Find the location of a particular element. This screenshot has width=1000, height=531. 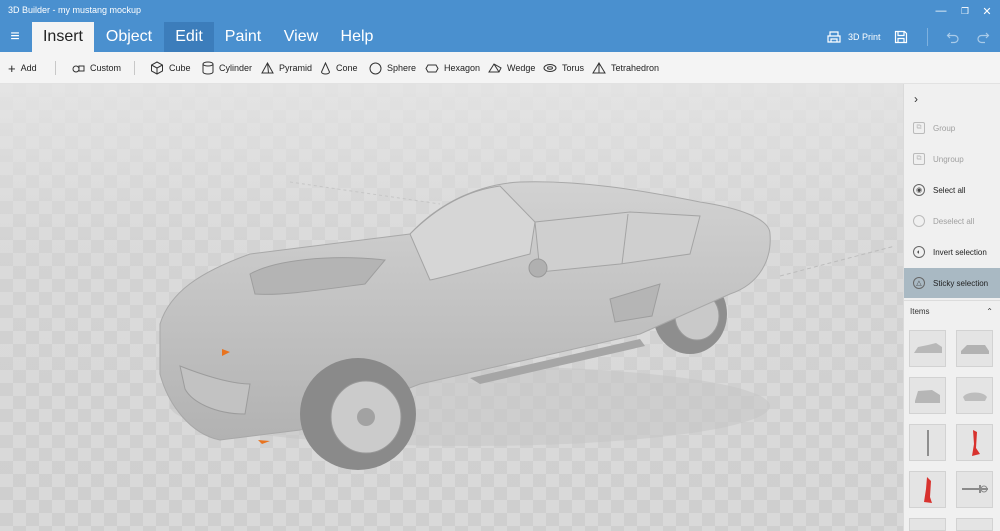

printer-icon is located at coordinates (834, 37).